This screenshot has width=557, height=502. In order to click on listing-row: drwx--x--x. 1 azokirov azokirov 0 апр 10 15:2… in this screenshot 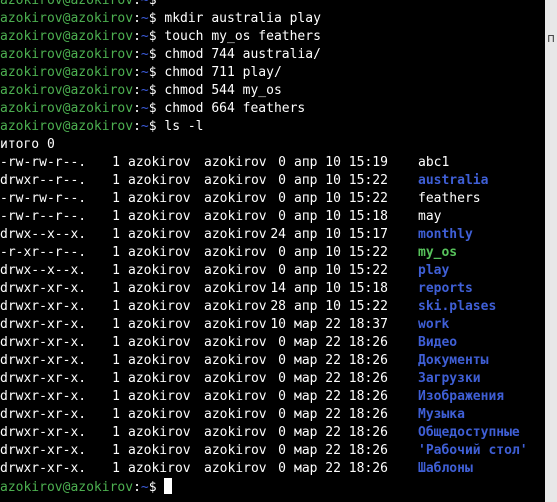, I will do `click(272, 271)`.